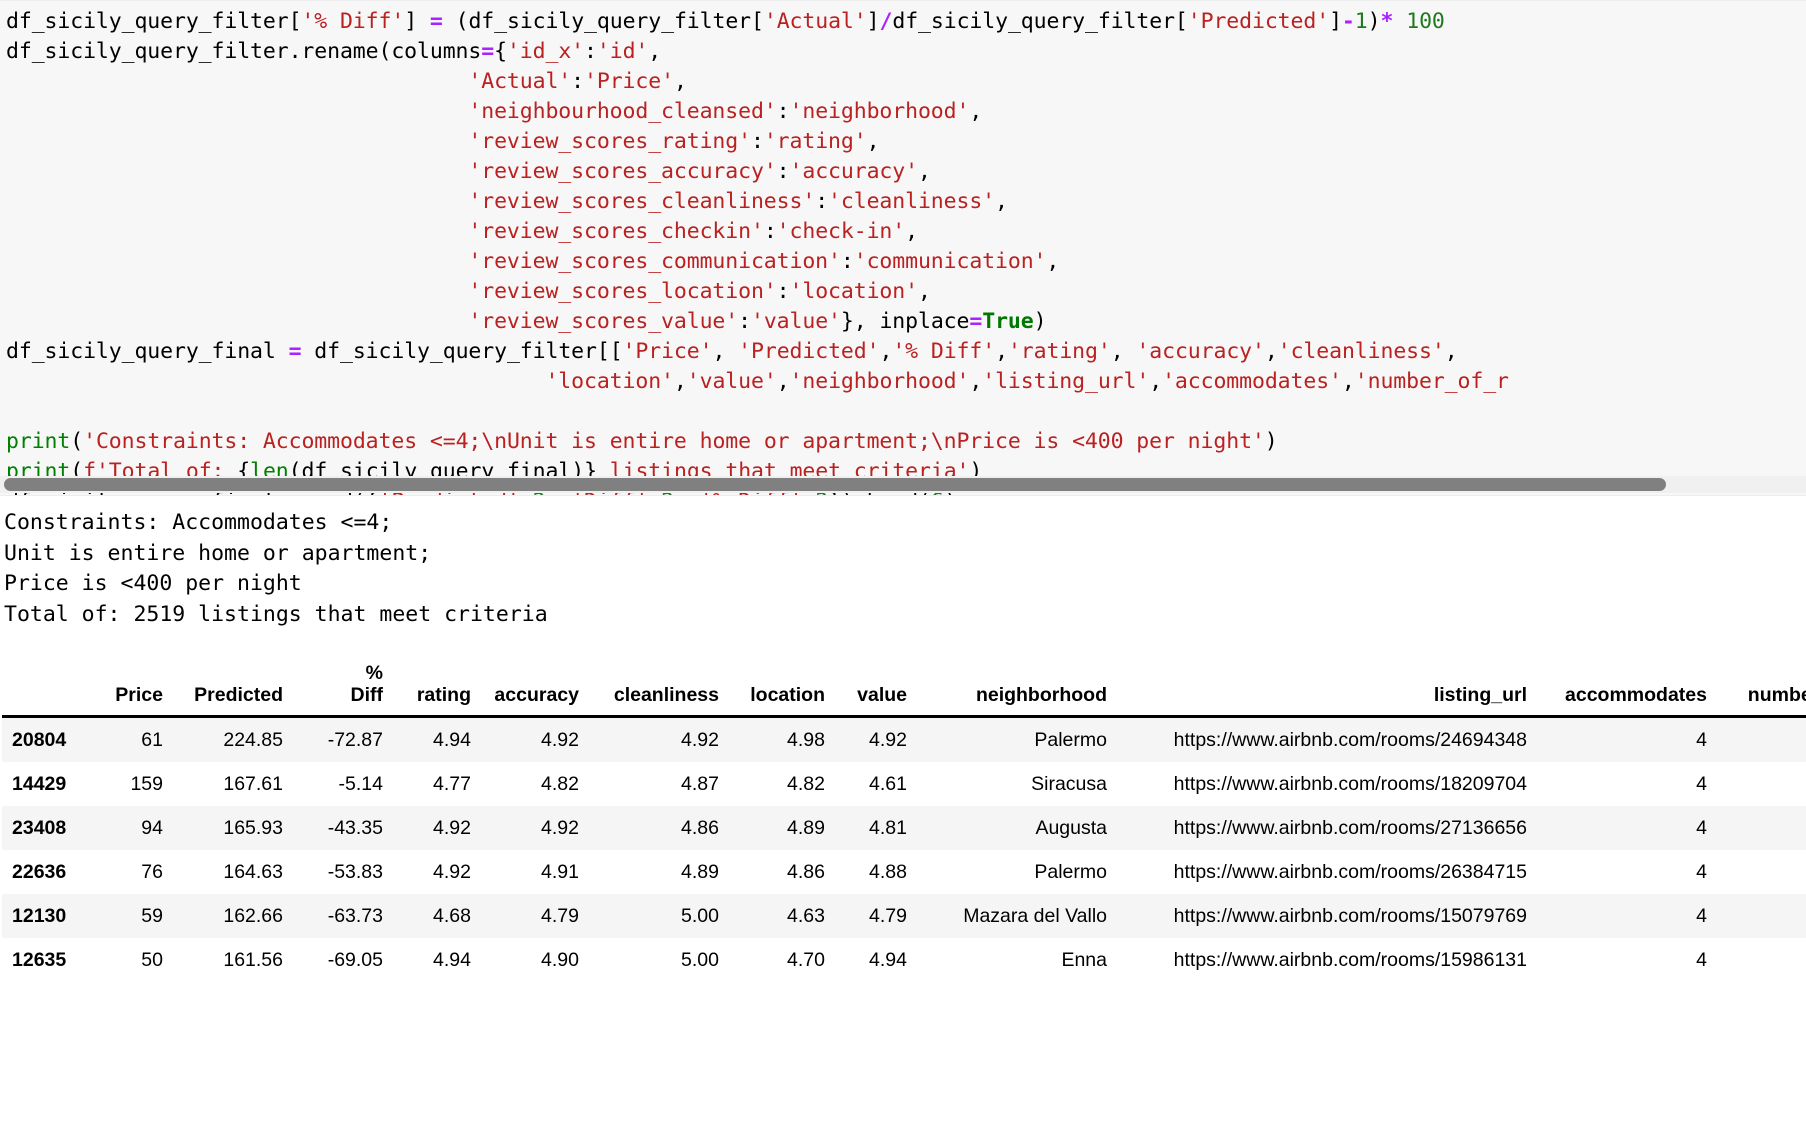 The image size is (1806, 1126). What do you see at coordinates (39, 872) in the screenshot?
I see `row-index-cell: 22636` at bounding box center [39, 872].